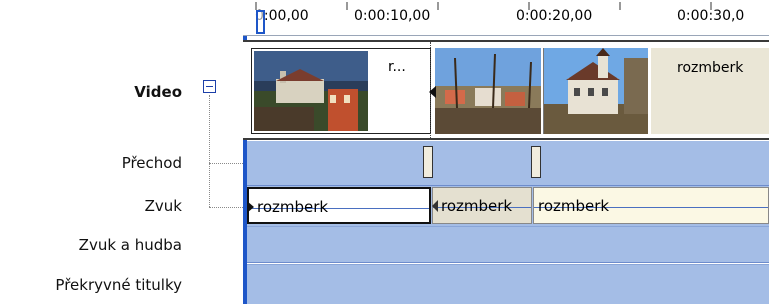 Image resolution: width=769 pixels, height=304 pixels. Describe the element at coordinates (488, 91) in the screenshot. I see `village-thumbnail-image` at that location.